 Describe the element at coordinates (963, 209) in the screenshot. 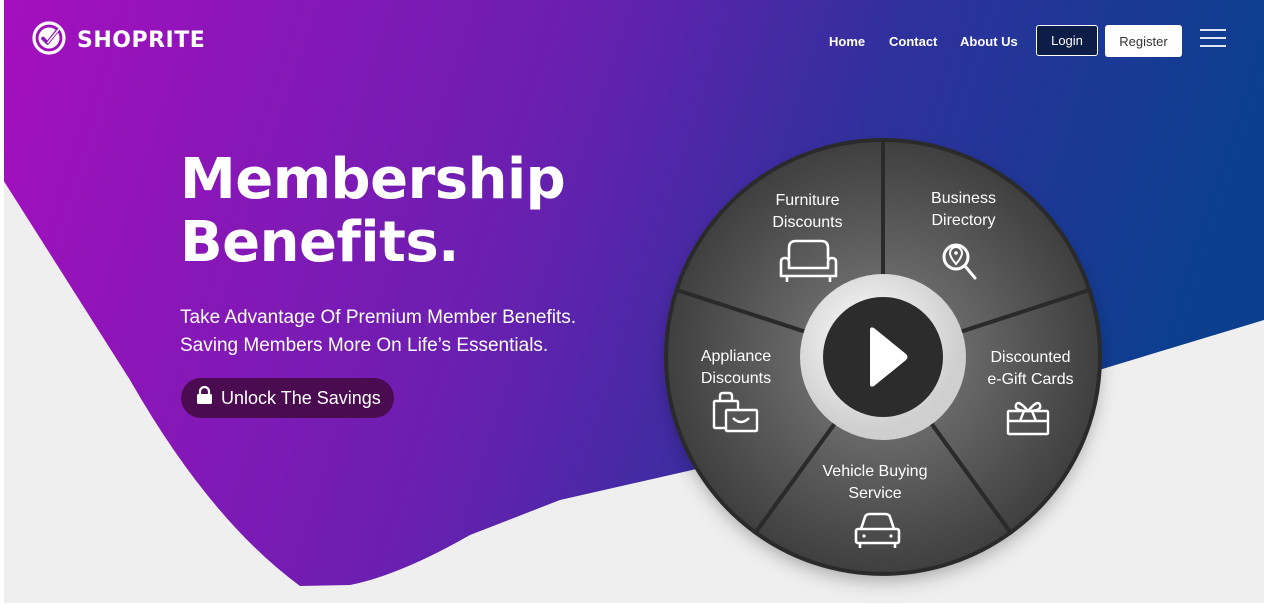

I see `segment-label-business: Business Directory` at that location.